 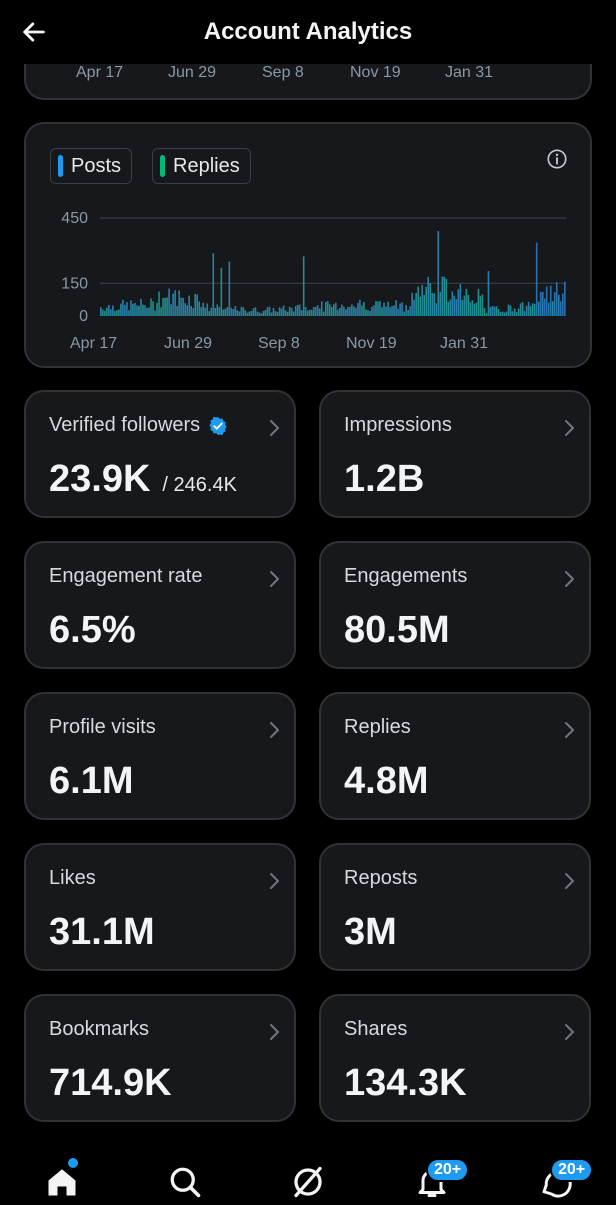 I want to click on x-tick-label: Sep 8, so click(x=279, y=343).